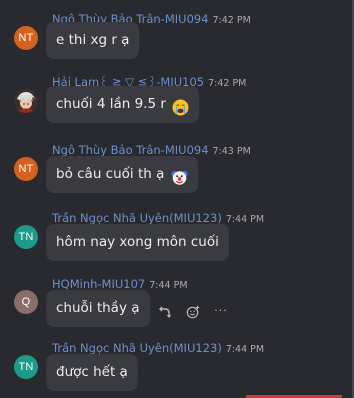 This screenshot has width=354, height=398. I want to click on message-actions: ···, so click(193, 309).